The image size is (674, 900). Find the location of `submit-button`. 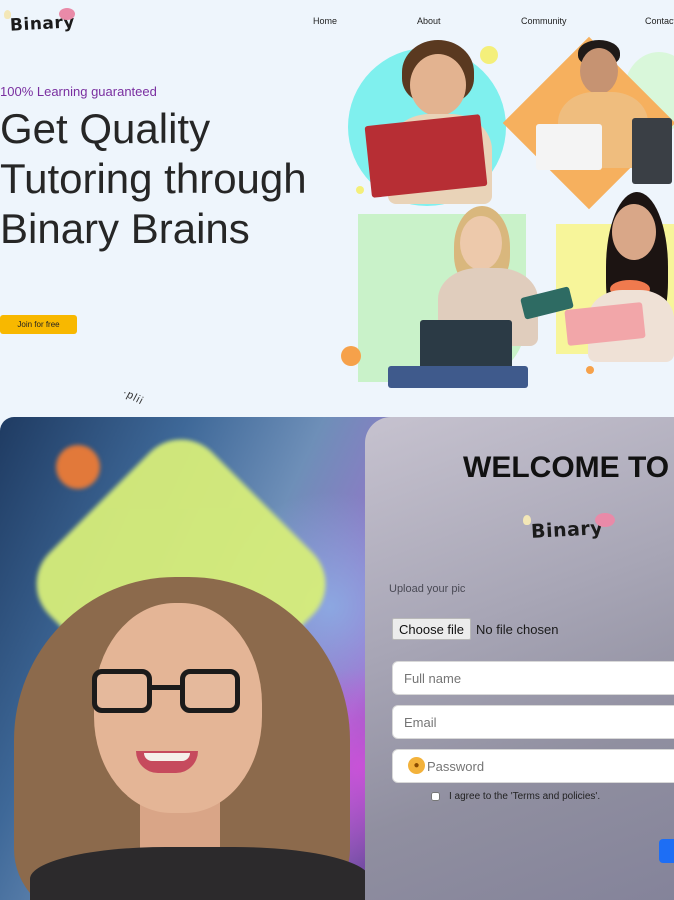

submit-button is located at coordinates (666, 851).